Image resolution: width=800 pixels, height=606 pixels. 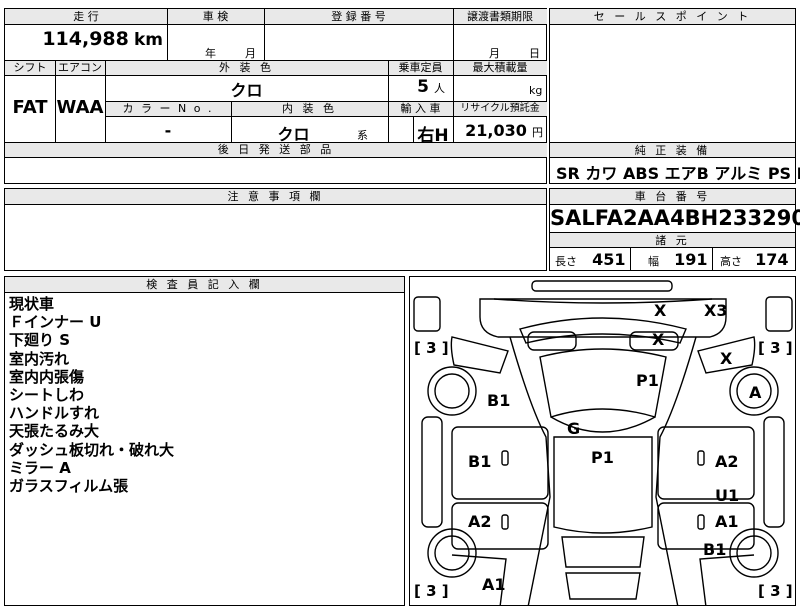 What do you see at coordinates (80, 67) in the screenshot?
I see `aircon-header: エアコン` at bounding box center [80, 67].